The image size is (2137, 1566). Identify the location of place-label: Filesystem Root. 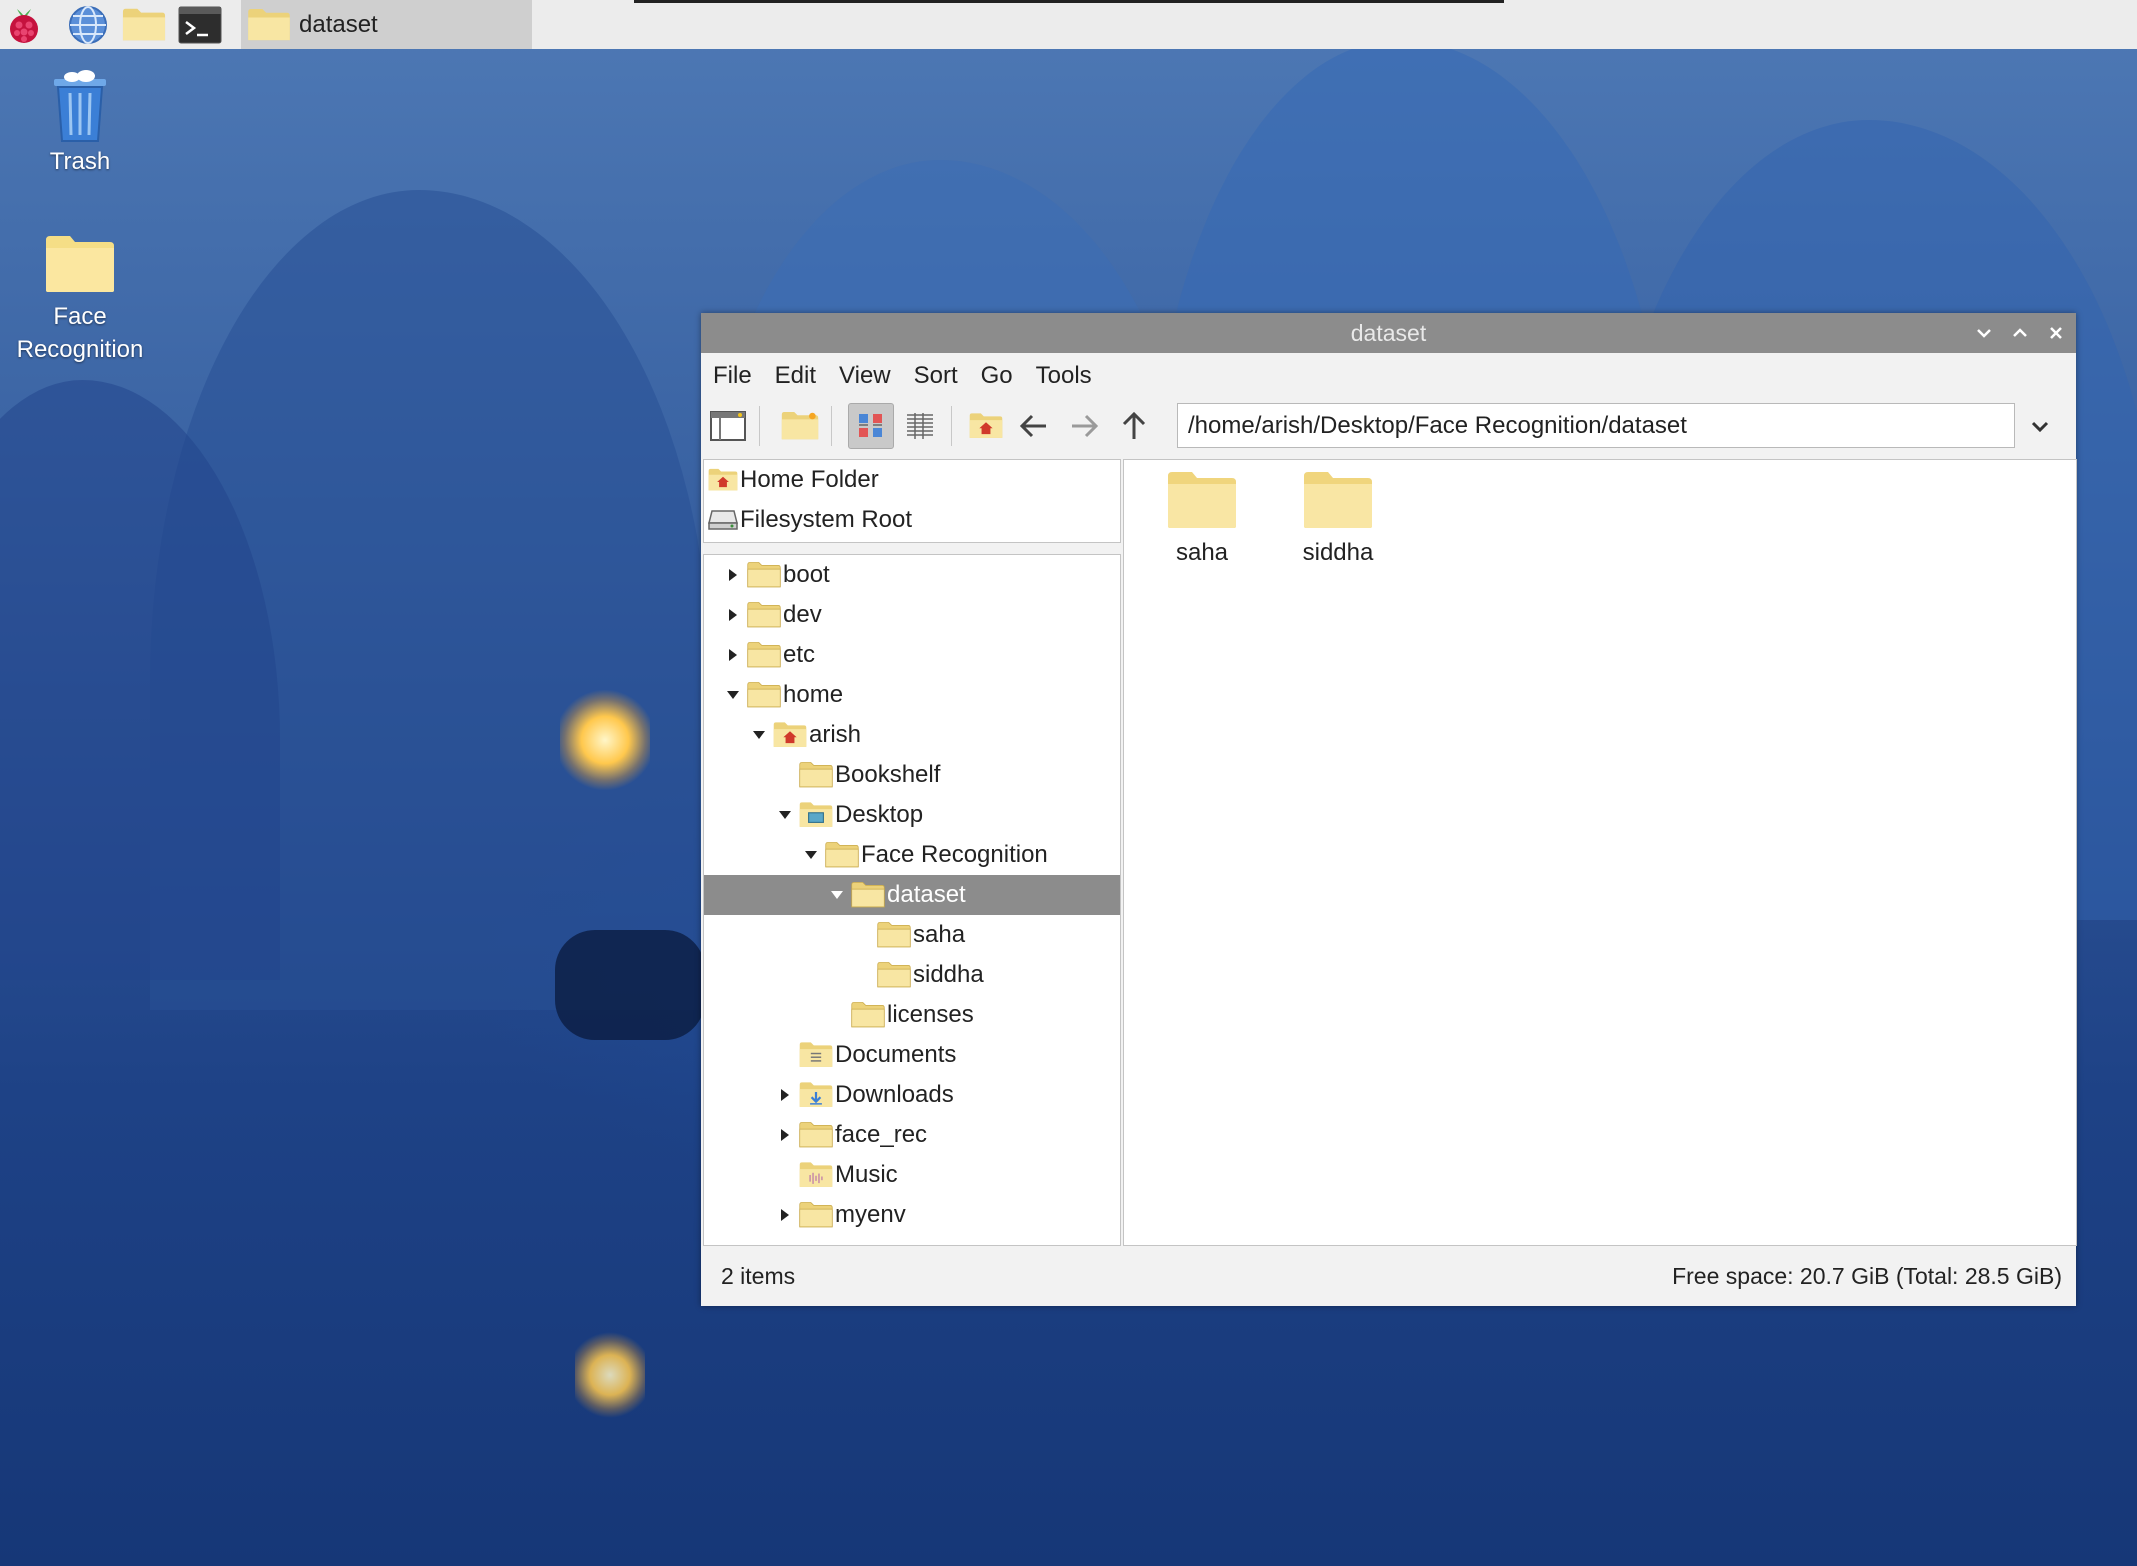
(826, 519).